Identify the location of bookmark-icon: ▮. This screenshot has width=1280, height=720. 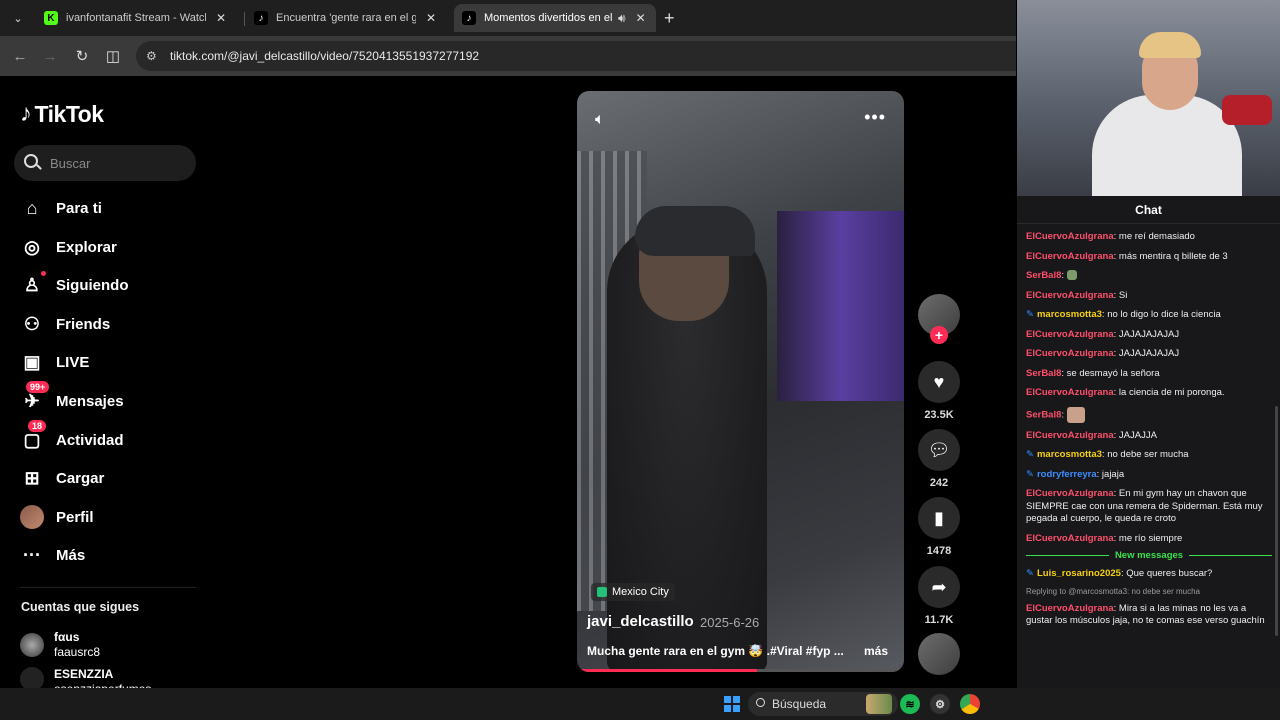
(939, 518).